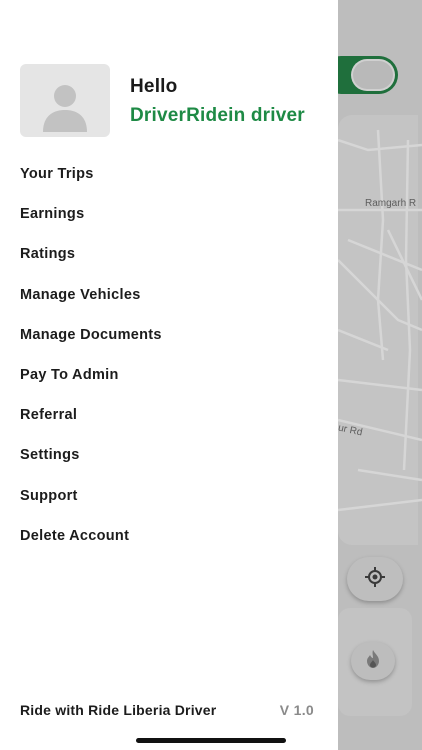  What do you see at coordinates (217, 115) in the screenshot?
I see `driver-name: DriverRidein driver` at bounding box center [217, 115].